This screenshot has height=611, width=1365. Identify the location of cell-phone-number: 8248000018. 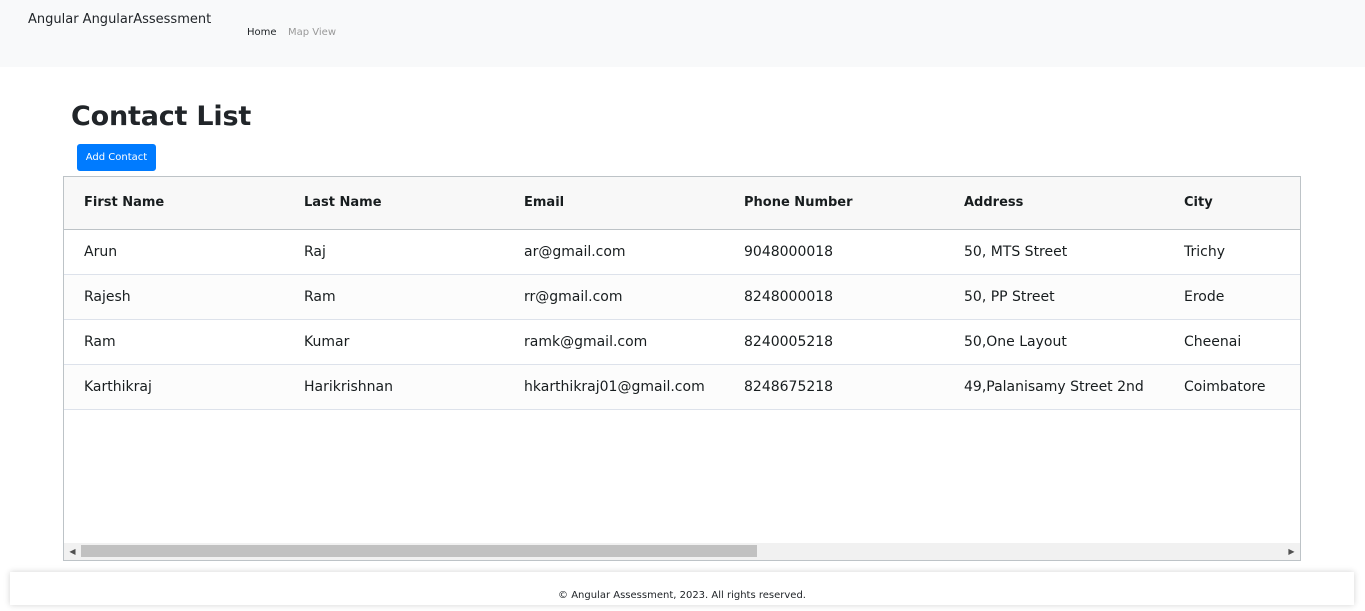
(788, 297).